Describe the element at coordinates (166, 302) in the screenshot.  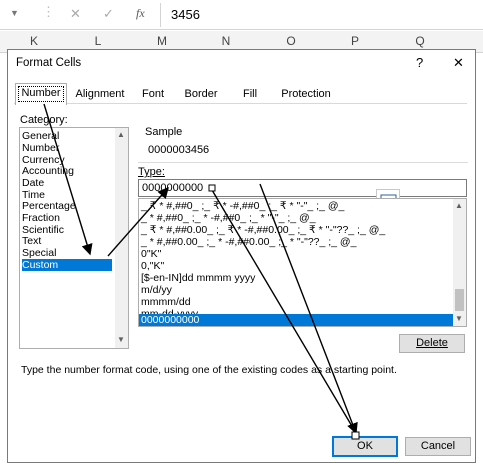
I see `format-item: mmmm/dd` at that location.